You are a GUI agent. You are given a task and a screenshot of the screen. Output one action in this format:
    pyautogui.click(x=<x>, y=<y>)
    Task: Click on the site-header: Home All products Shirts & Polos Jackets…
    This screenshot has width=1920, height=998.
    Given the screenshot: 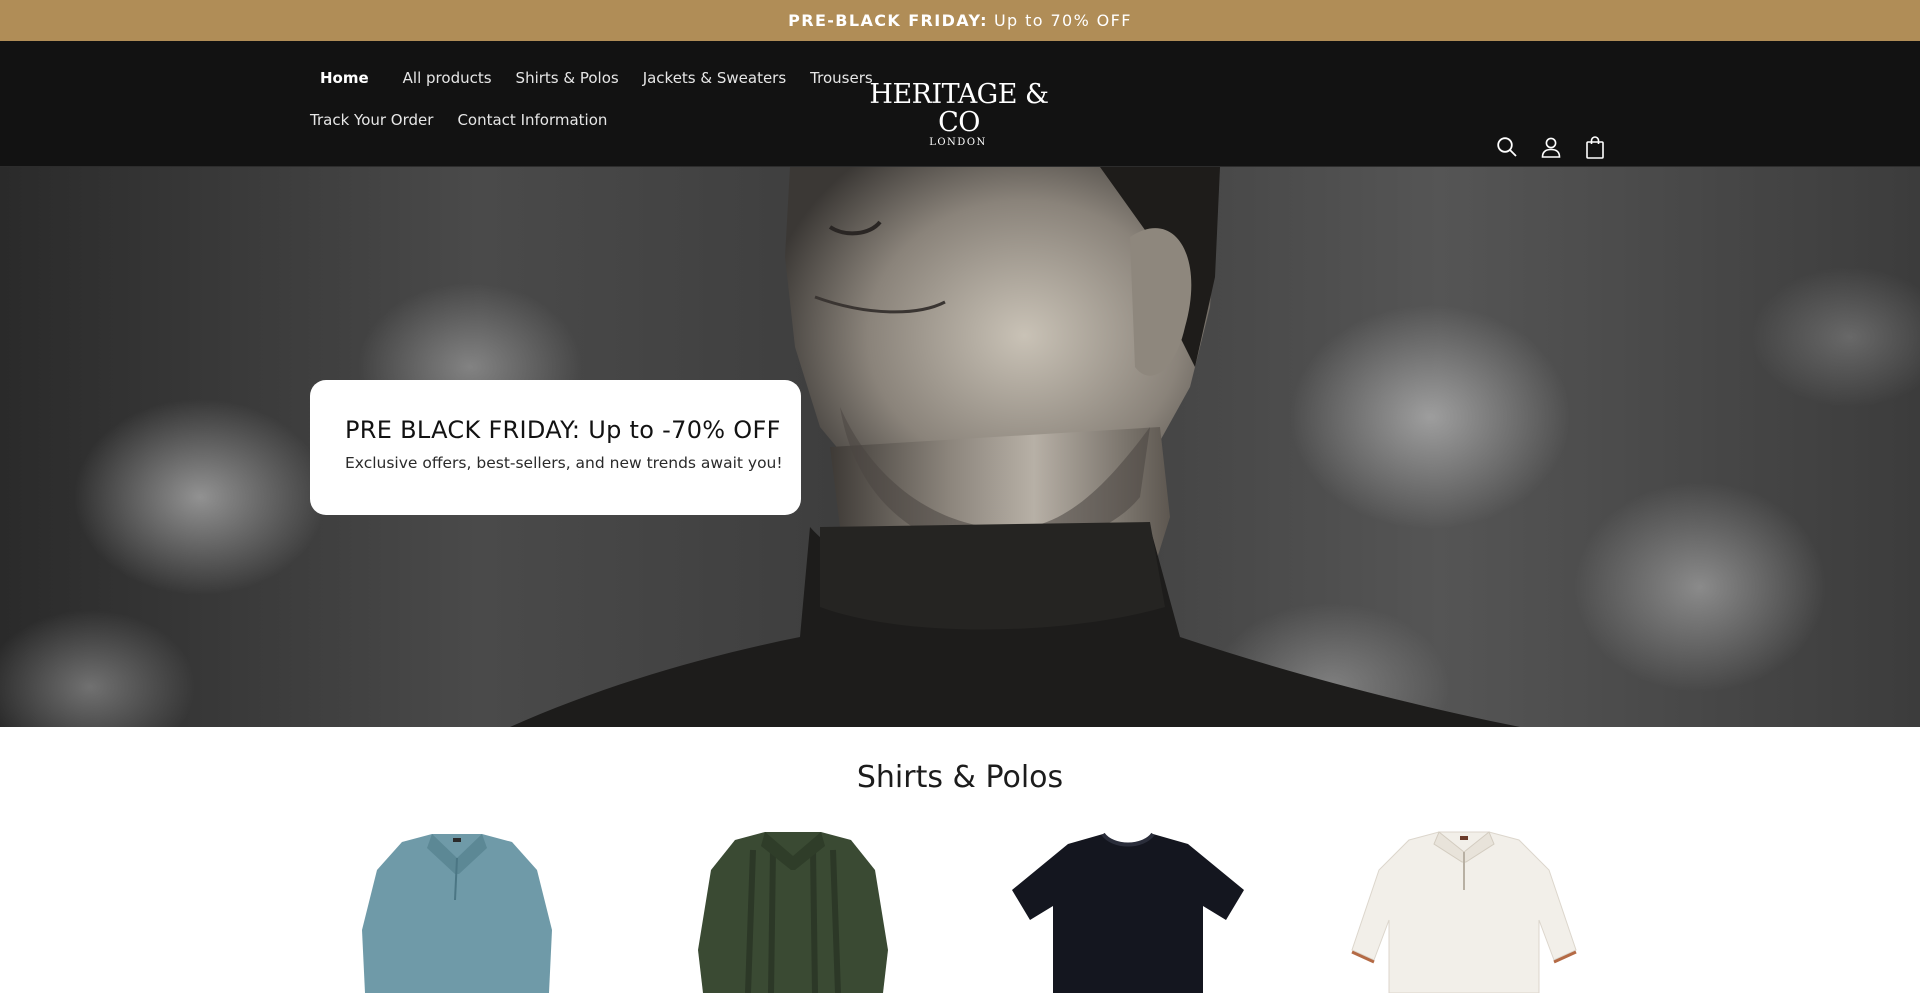 What is the action you would take?
    pyautogui.click(x=960, y=104)
    